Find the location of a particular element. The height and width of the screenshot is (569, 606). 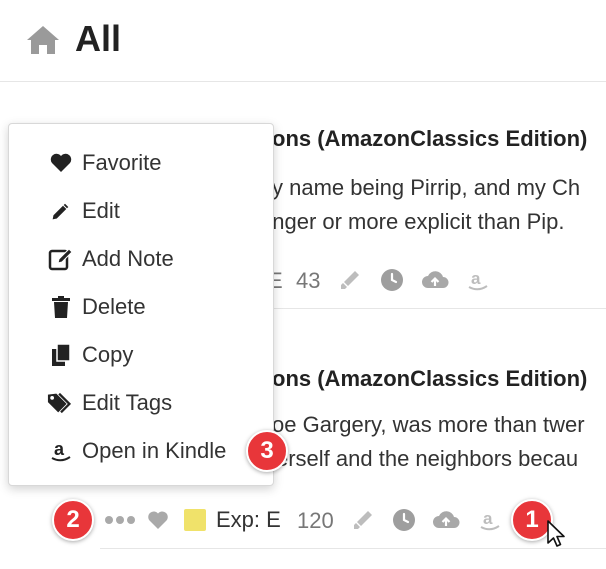

card-text-line: erself and the neighbors becau is located at coordinates (427, 458).